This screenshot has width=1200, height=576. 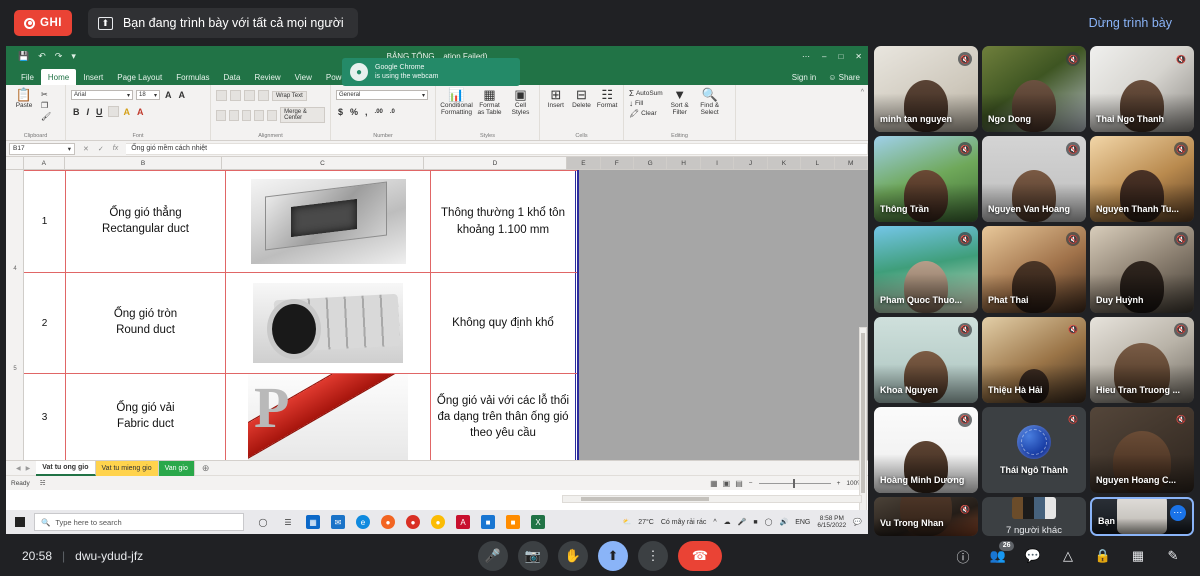 I want to click on participant-tile-15: 🔇 Vu Trong Nhan, so click(x=926, y=516).